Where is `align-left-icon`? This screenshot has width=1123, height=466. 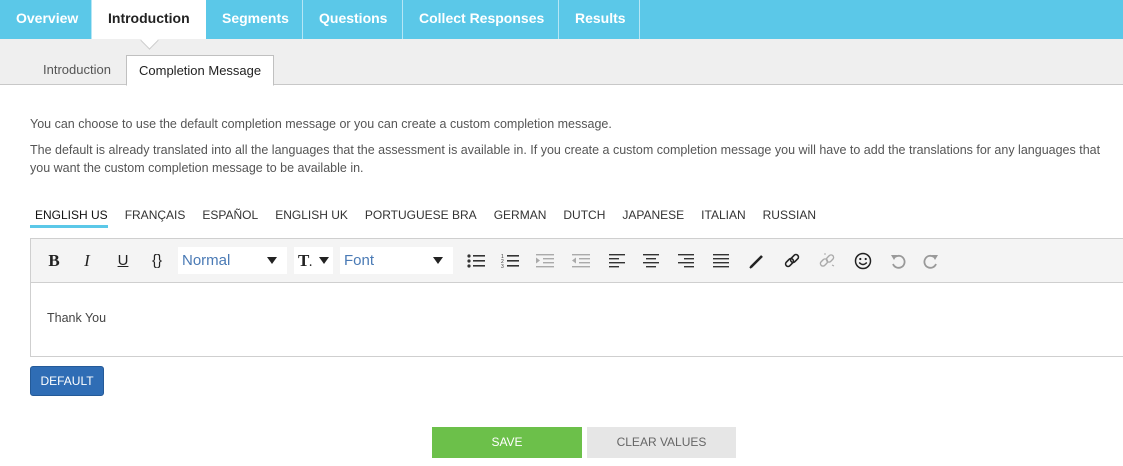 align-left-icon is located at coordinates (617, 261).